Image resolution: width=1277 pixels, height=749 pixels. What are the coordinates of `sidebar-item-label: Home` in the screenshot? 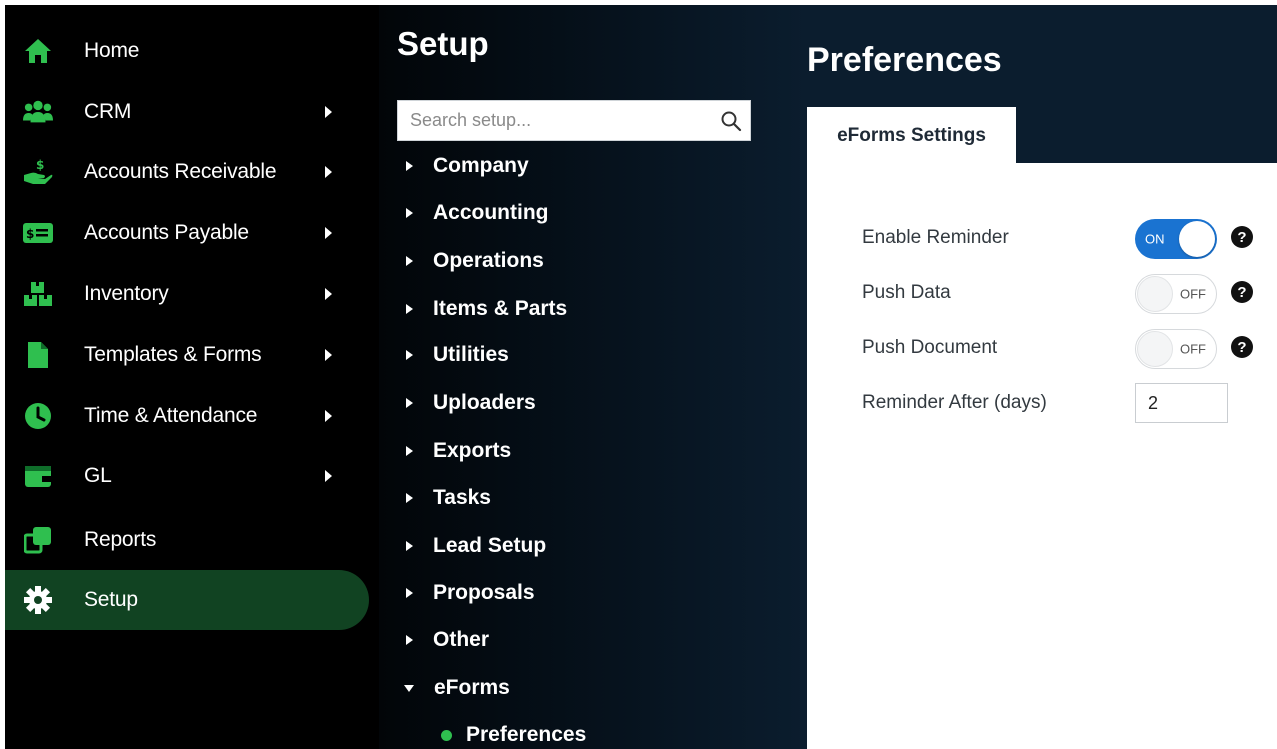 It's located at (112, 50).